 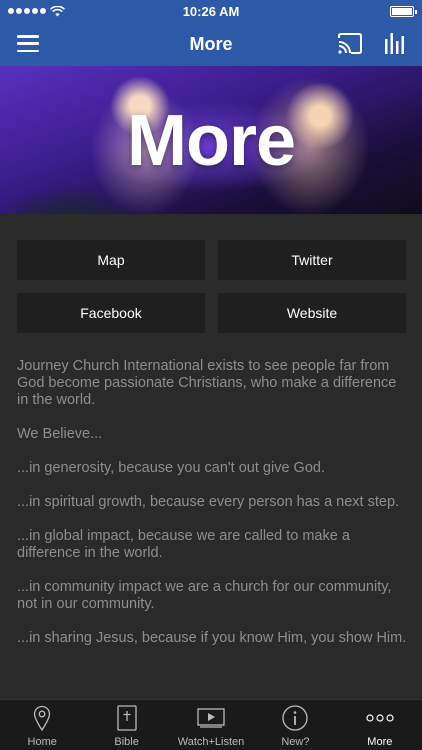 What do you see at coordinates (27, 11) in the screenshot?
I see `signal-strength-icon` at bounding box center [27, 11].